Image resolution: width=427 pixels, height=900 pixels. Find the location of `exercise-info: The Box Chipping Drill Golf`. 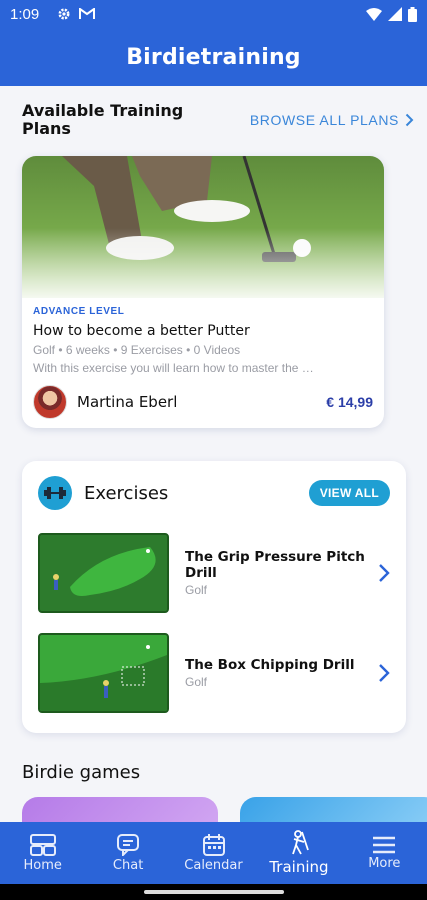

exercise-info: The Box Chipping Drill Golf is located at coordinates (275, 673).